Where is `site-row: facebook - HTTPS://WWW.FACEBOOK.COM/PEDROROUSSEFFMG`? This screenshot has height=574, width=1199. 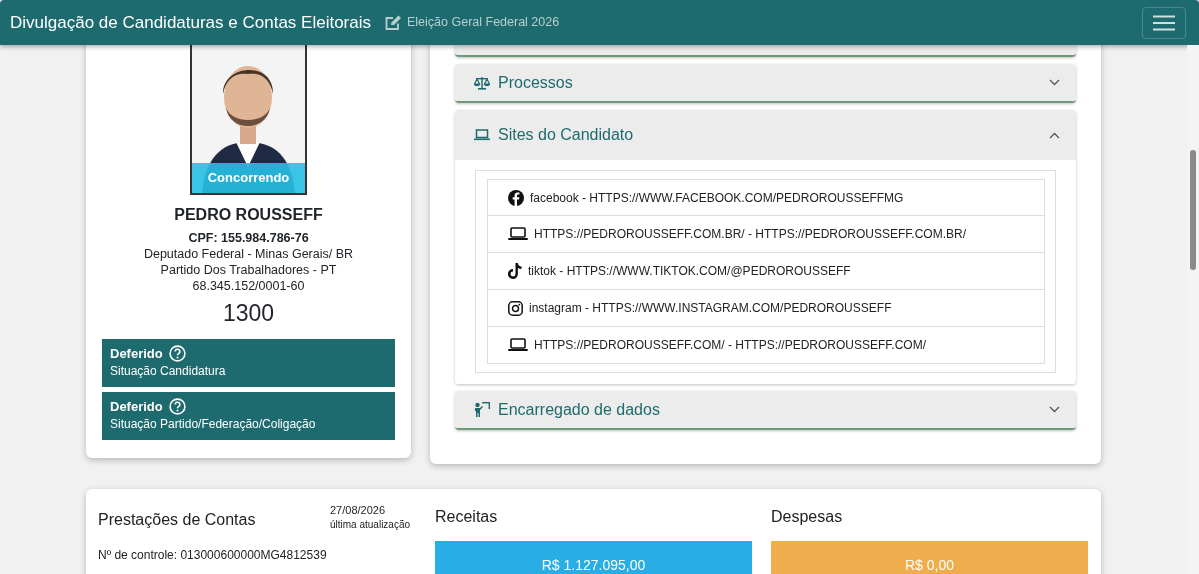 site-row: facebook - HTTPS://WWW.FACEBOOK.COM/PEDROROUSSEFFMG is located at coordinates (766, 197).